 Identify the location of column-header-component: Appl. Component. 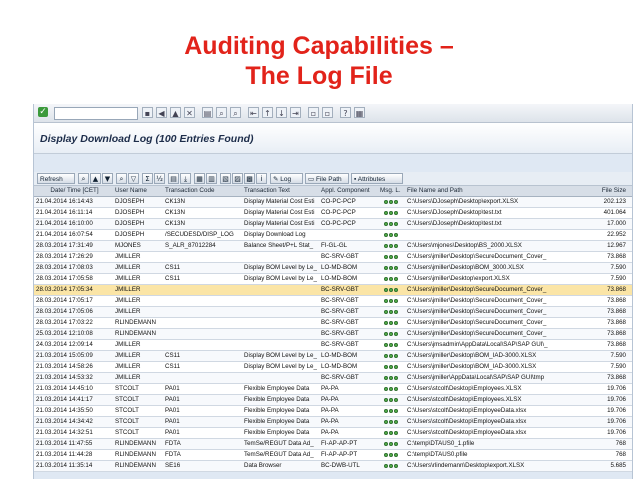
(349, 191).